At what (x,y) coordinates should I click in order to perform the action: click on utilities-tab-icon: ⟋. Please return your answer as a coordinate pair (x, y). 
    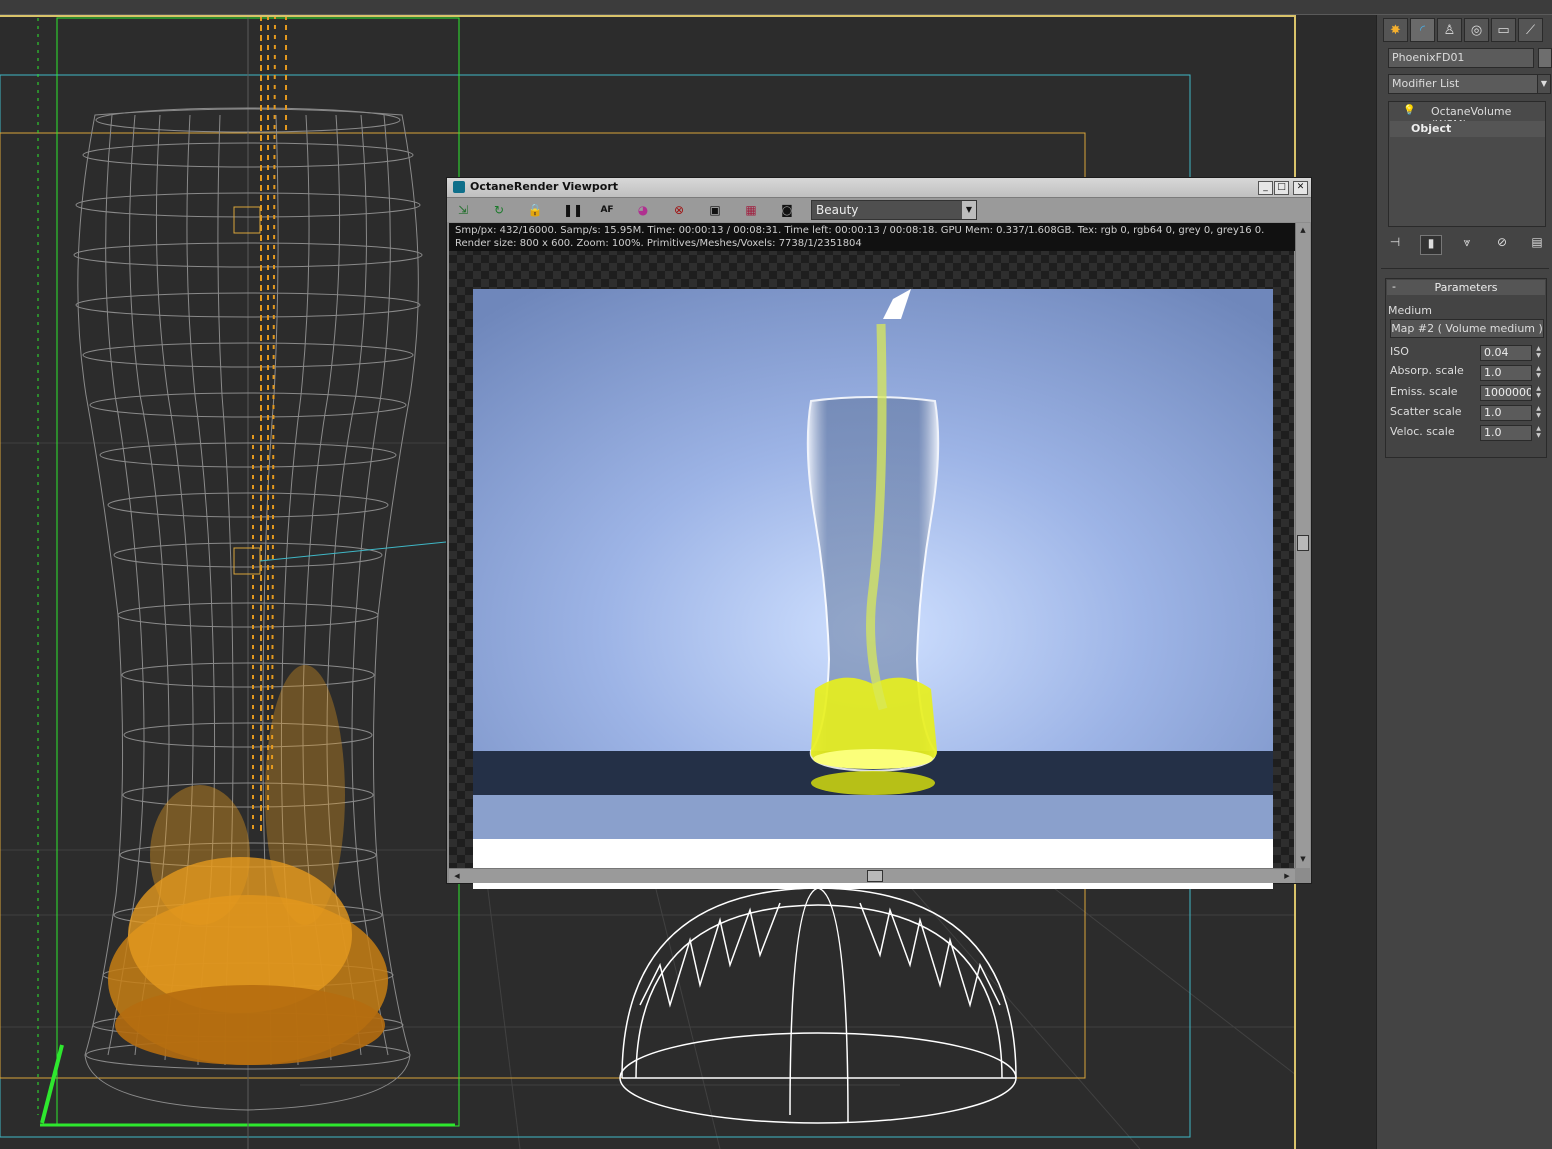
    Looking at the image, I should click on (1530, 30).